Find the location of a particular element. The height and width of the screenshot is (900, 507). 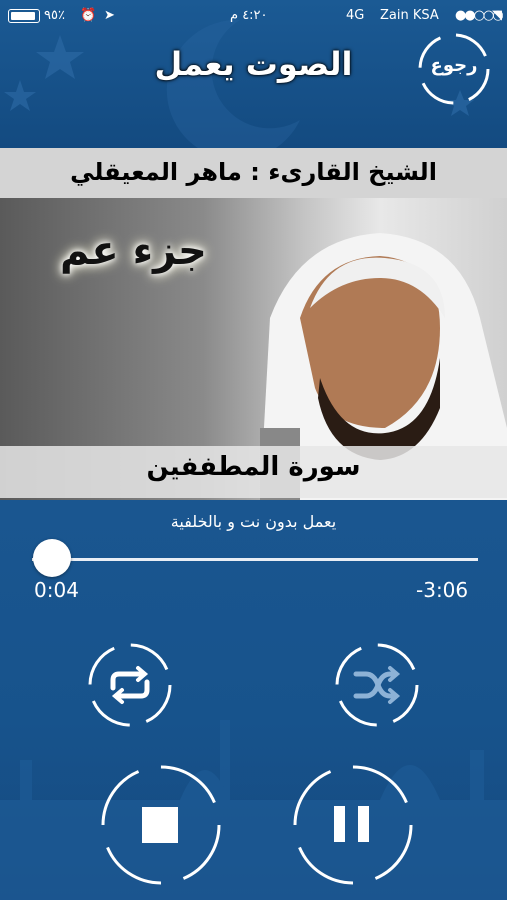

network-type: 4G is located at coordinates (355, 15).